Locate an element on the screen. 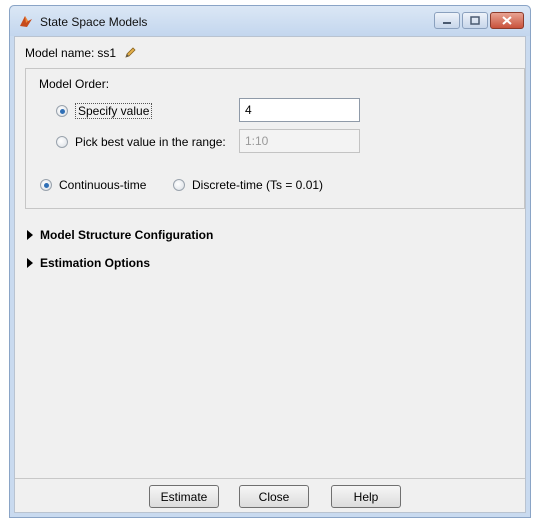 The width and height of the screenshot is (536, 521). specify-value-label: Specify value is located at coordinates (114, 111).